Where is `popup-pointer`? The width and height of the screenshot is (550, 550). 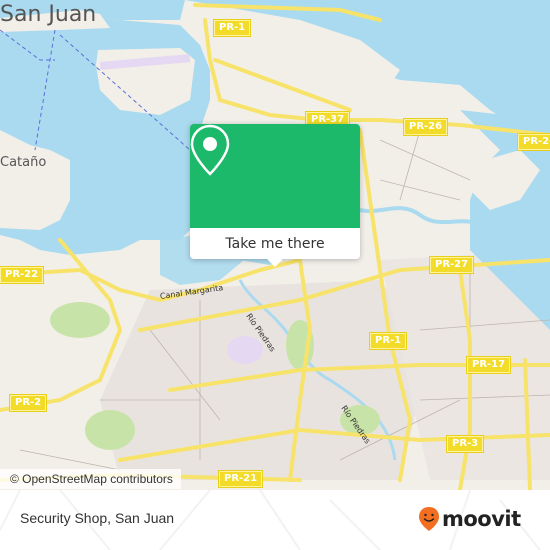 popup-pointer is located at coordinates (275, 262).